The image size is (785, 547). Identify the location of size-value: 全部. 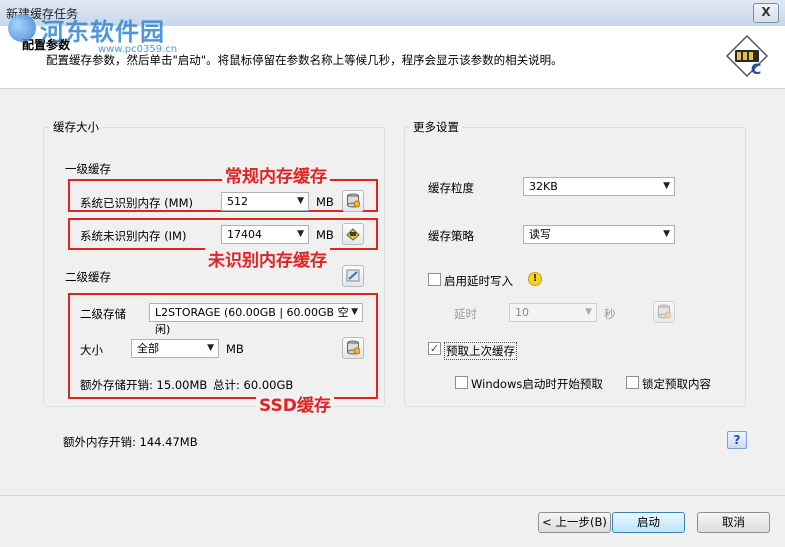
(148, 348).